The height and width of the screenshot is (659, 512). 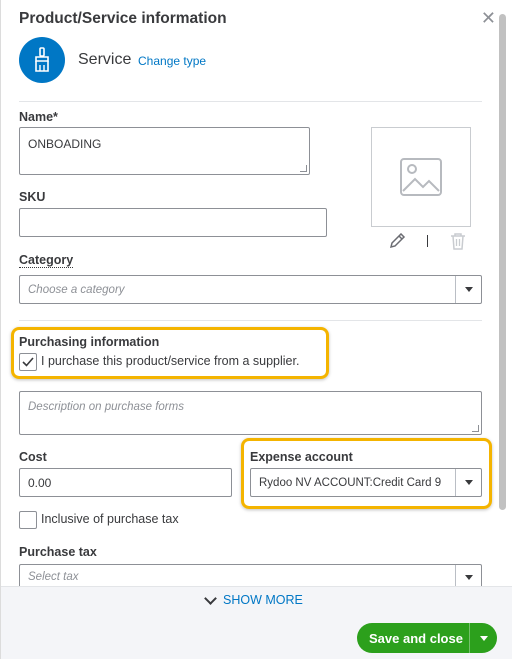 I want to click on purchase-checkbox, so click(x=28, y=362).